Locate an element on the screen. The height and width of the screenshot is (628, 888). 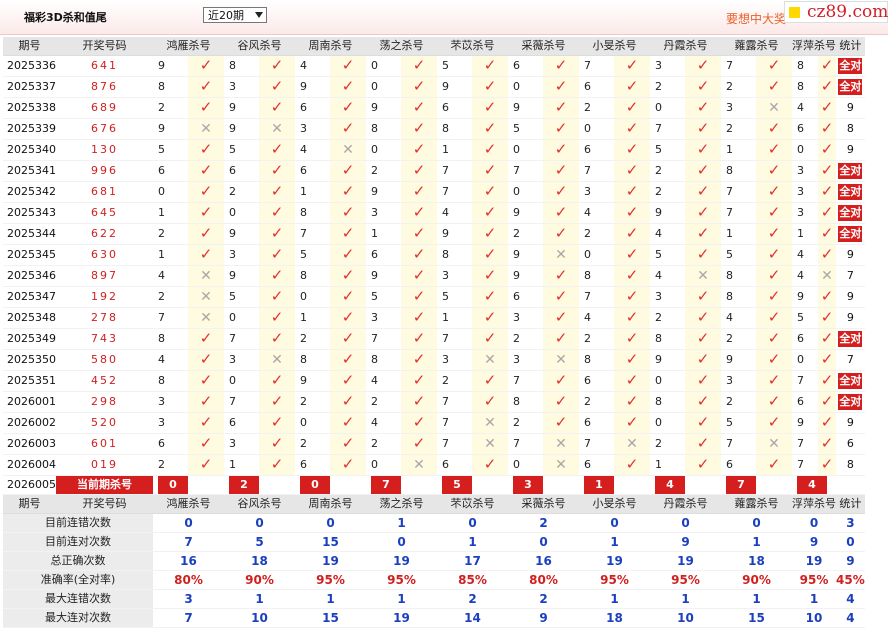
current-kill-number: 4 is located at coordinates (812, 485).